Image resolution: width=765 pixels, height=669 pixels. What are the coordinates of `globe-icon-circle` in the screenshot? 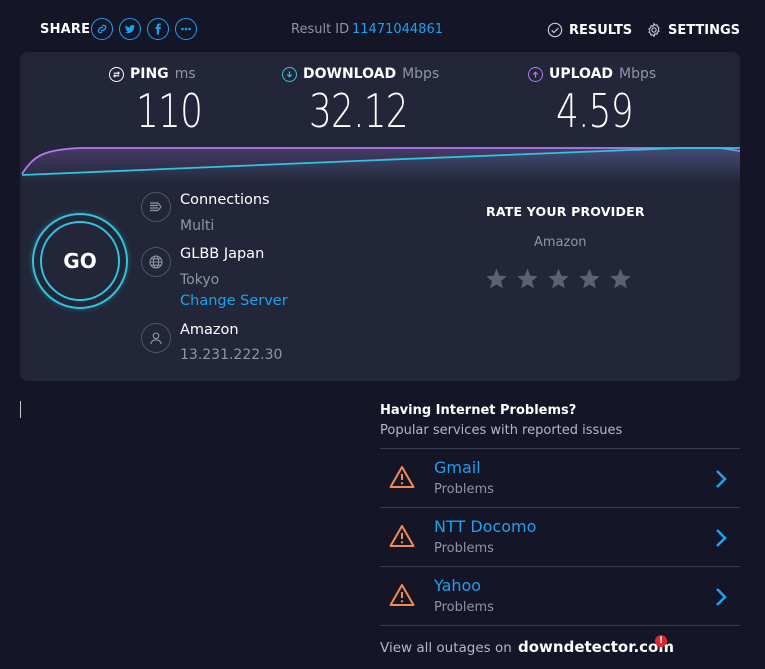 It's located at (156, 262).